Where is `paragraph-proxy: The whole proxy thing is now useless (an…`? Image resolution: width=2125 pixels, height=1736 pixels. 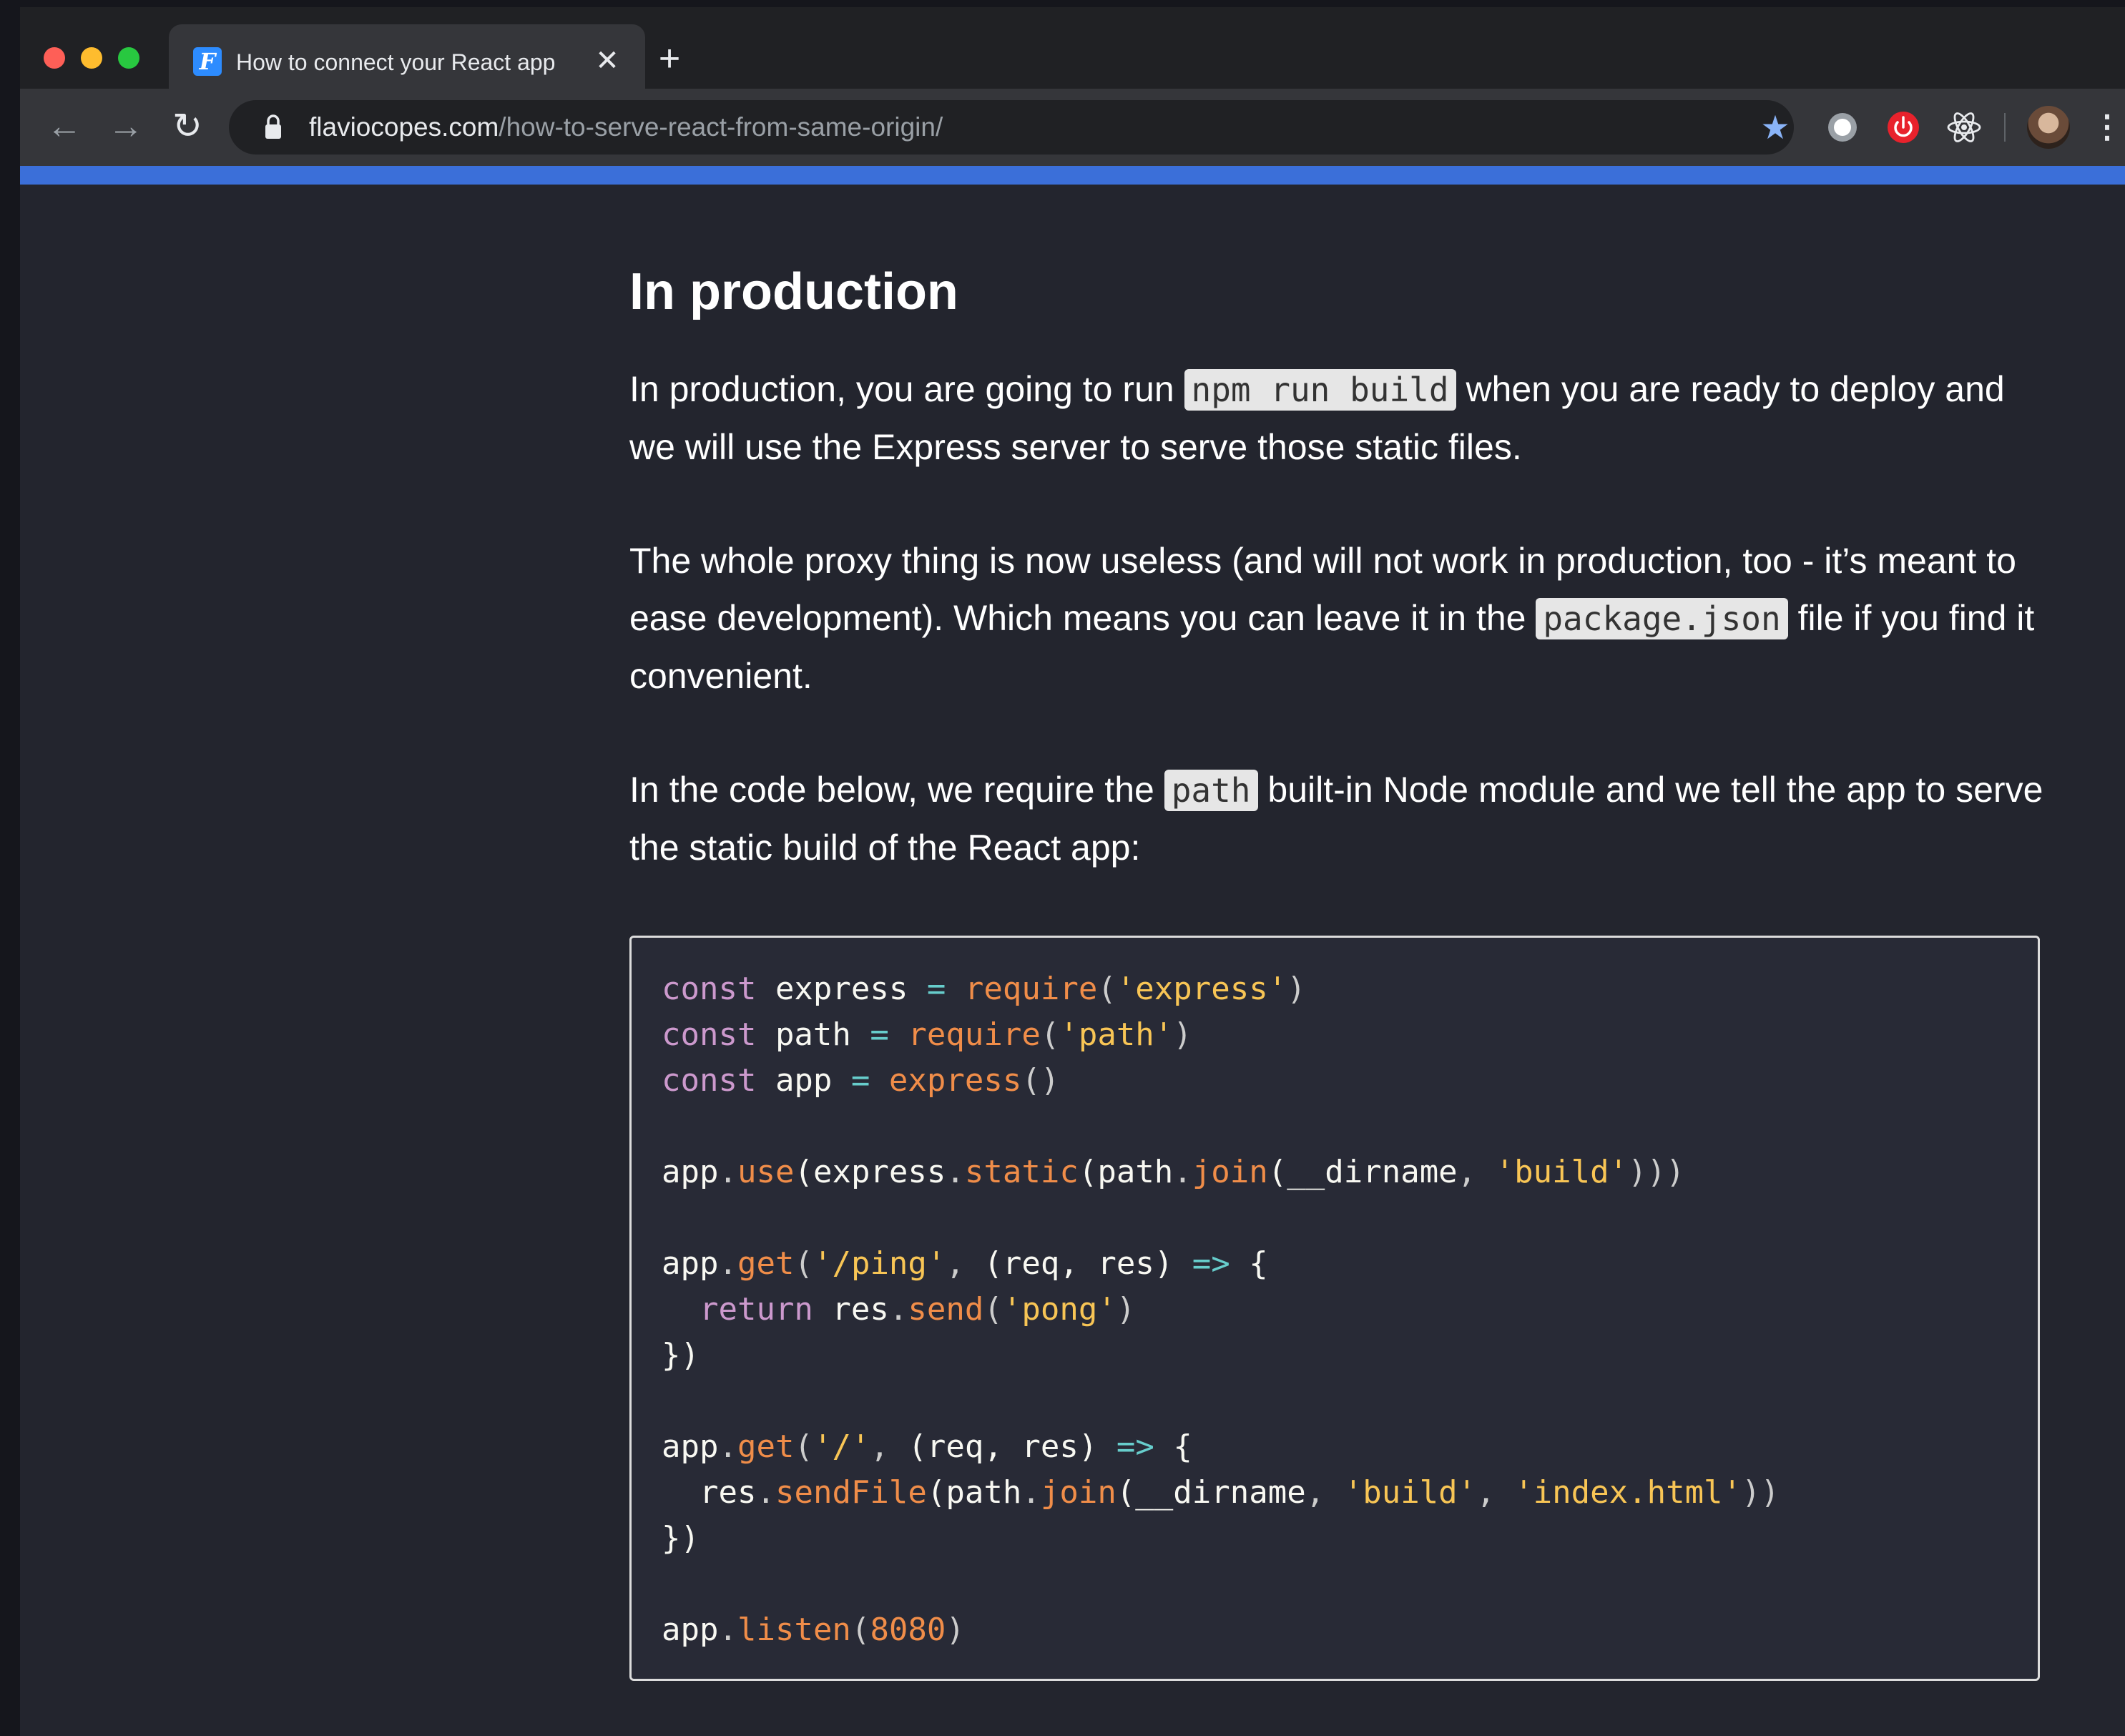
paragraph-proxy: The whole proxy thing is now useless (an… is located at coordinates (1332, 618).